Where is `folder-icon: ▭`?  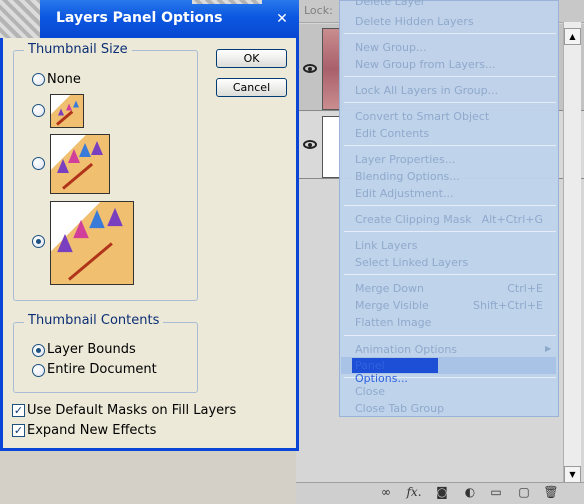
folder-icon: ▭ is located at coordinates (496, 492).